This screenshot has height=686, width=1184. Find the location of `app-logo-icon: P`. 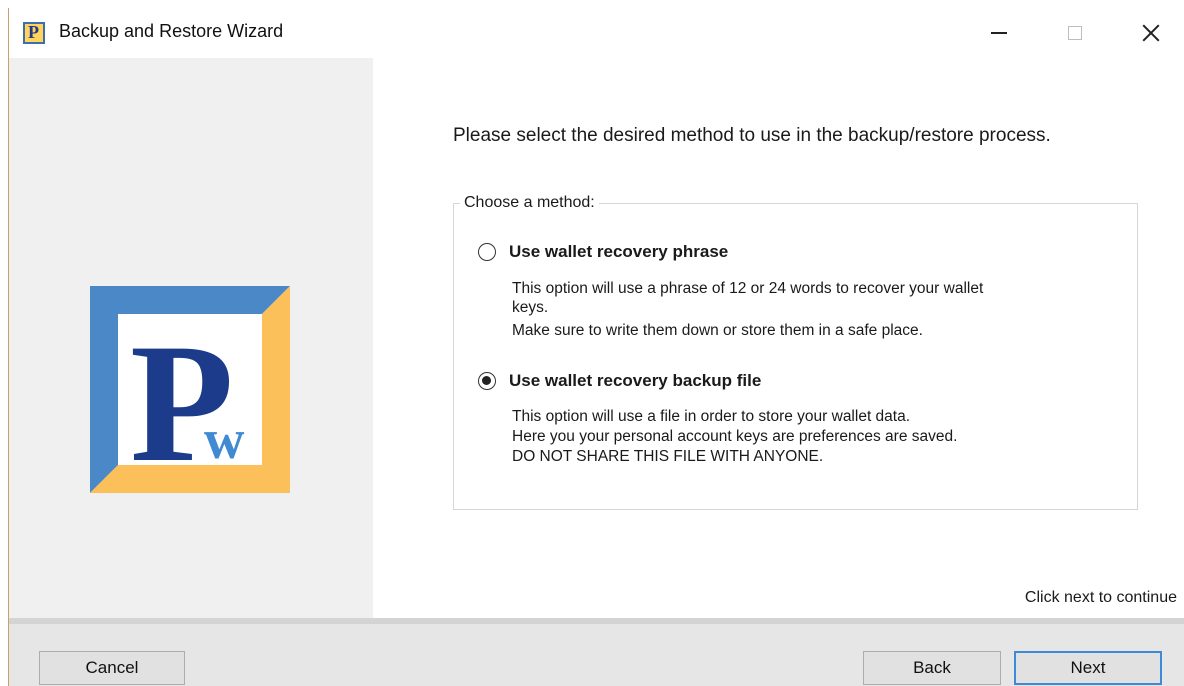

app-logo-icon: P is located at coordinates (34, 33).